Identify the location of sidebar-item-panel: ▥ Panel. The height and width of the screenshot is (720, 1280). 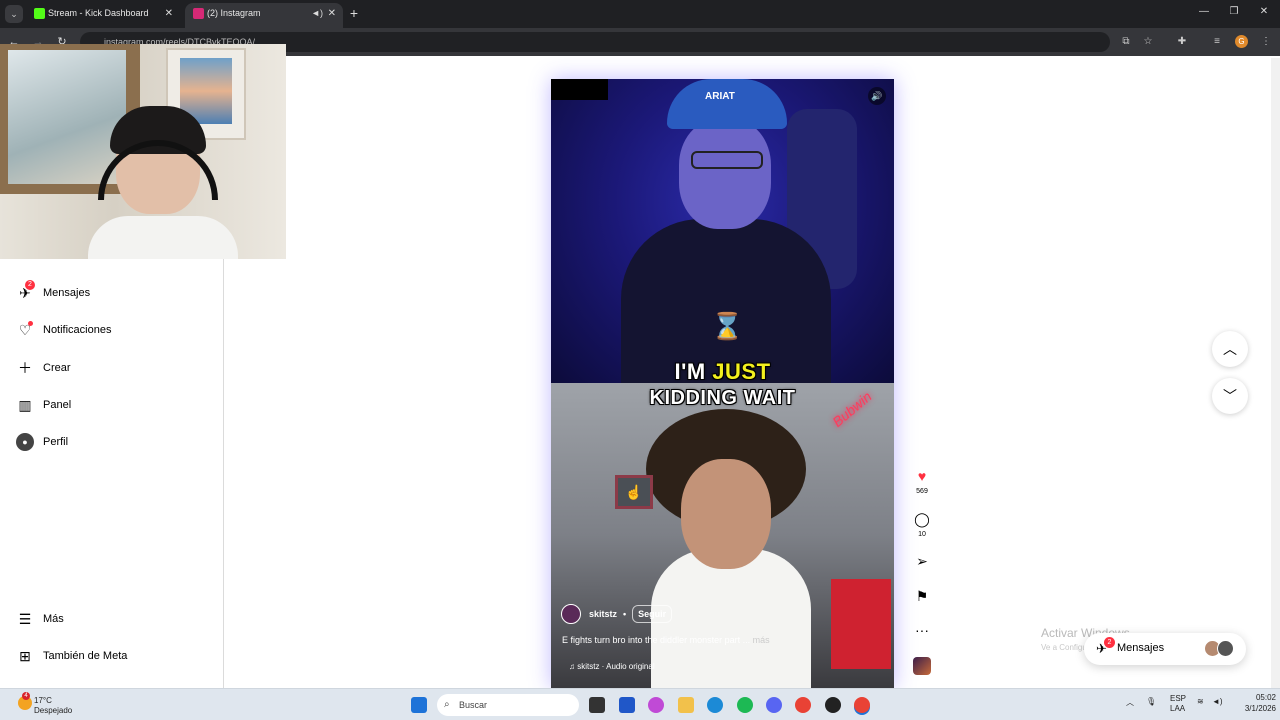
(43, 405).